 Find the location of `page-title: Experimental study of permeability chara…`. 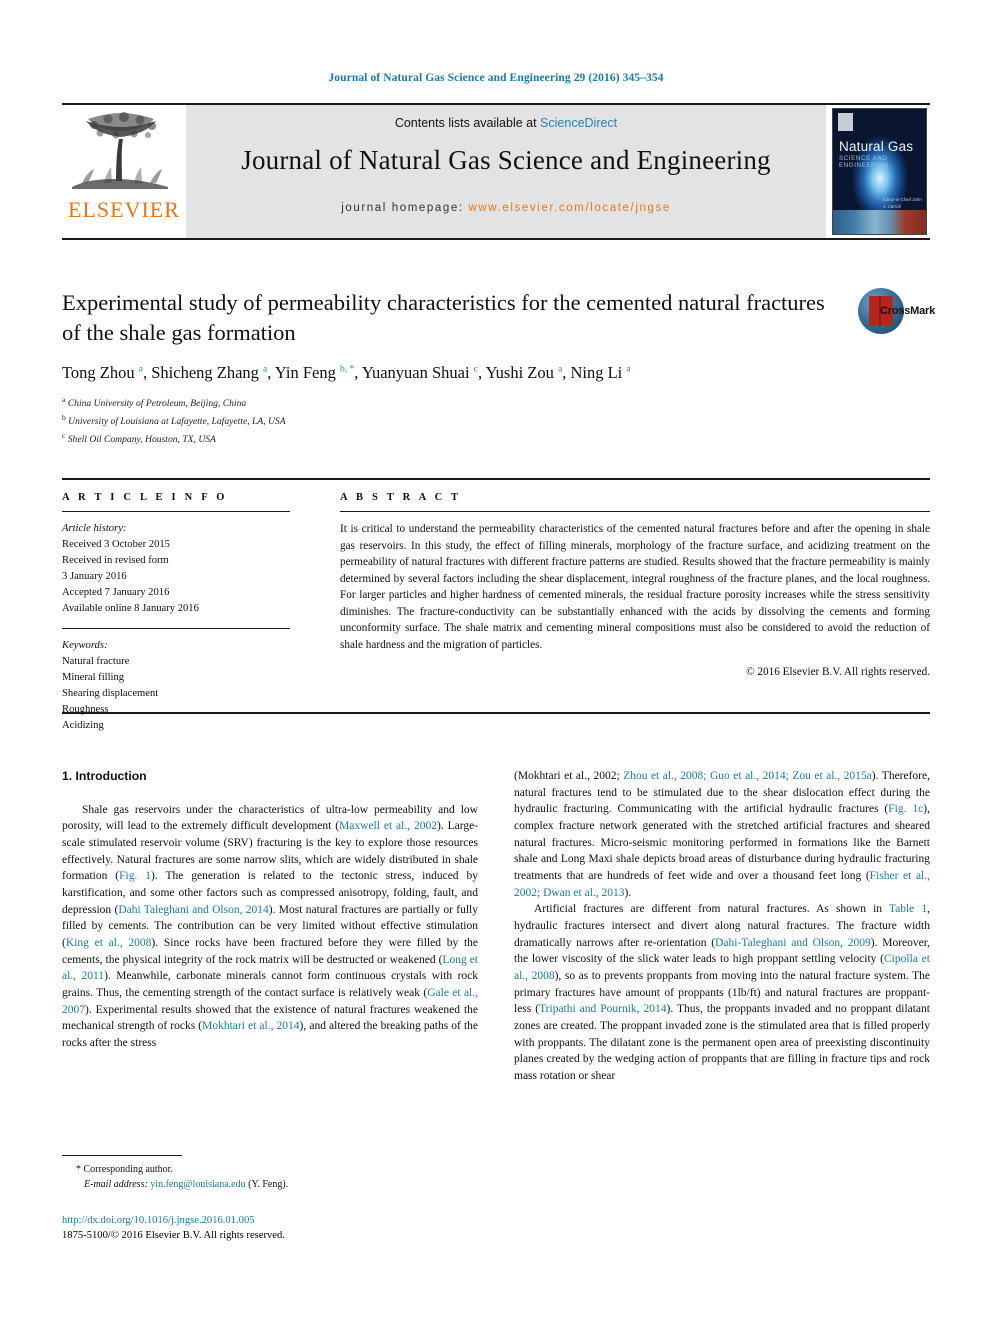

page-title: Experimental study of permeability chara… is located at coordinates (443, 317).